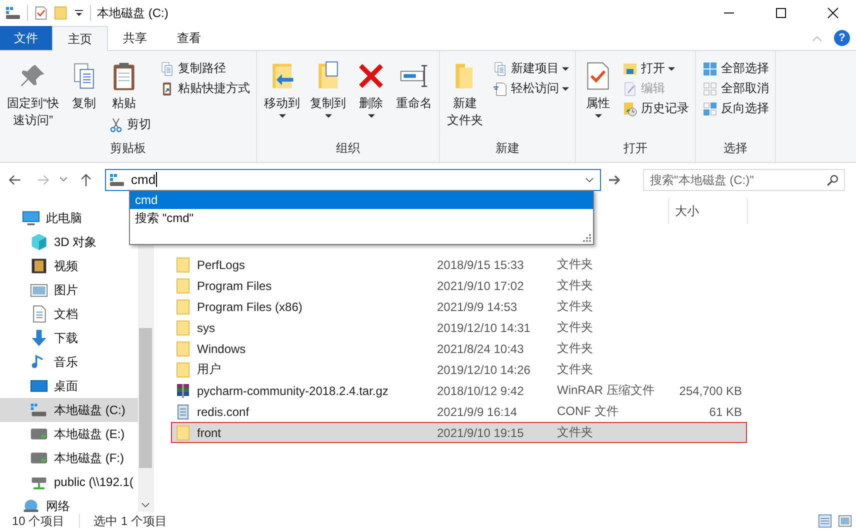 The image size is (856, 530). What do you see at coordinates (348, 148) in the screenshot?
I see `ribbon-group-label: 组织` at bounding box center [348, 148].